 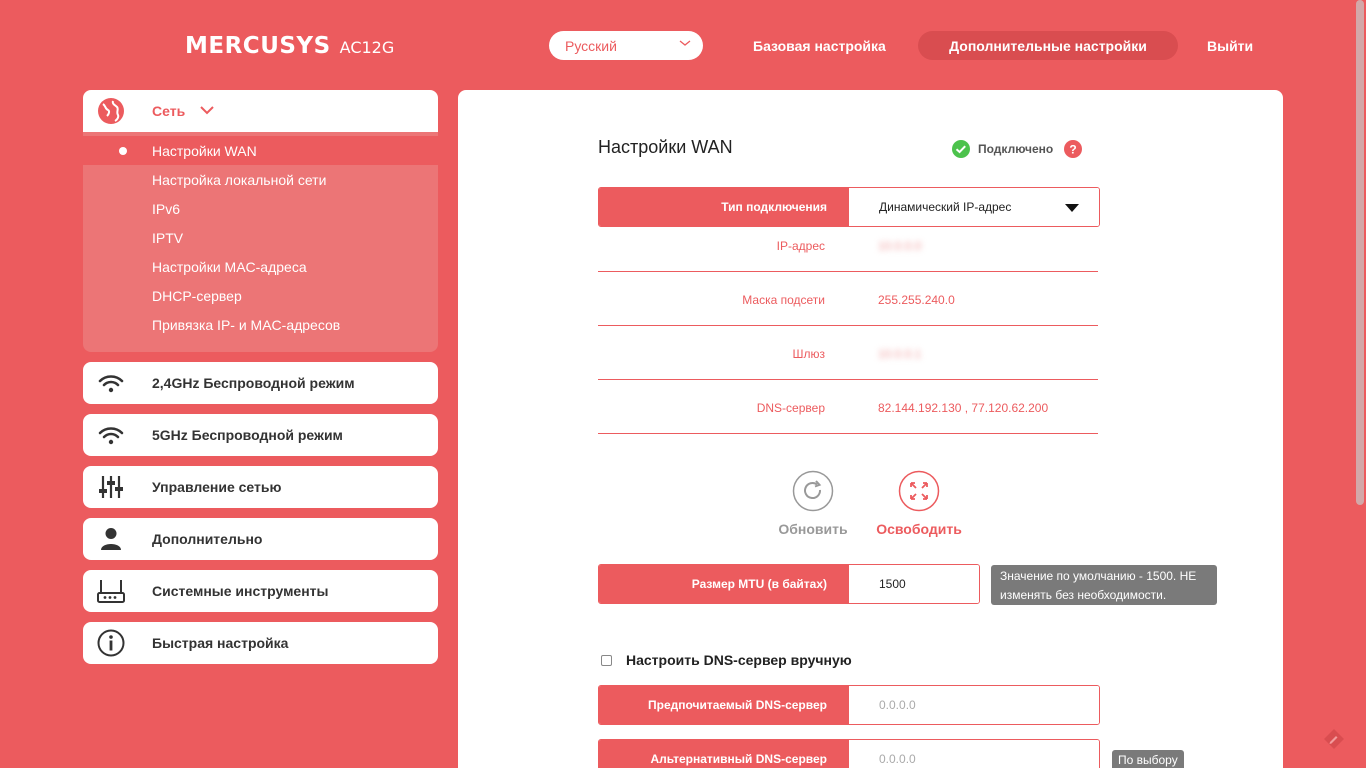 I want to click on sidebar-section-network-control: Управление сетью, so click(x=260, y=487).